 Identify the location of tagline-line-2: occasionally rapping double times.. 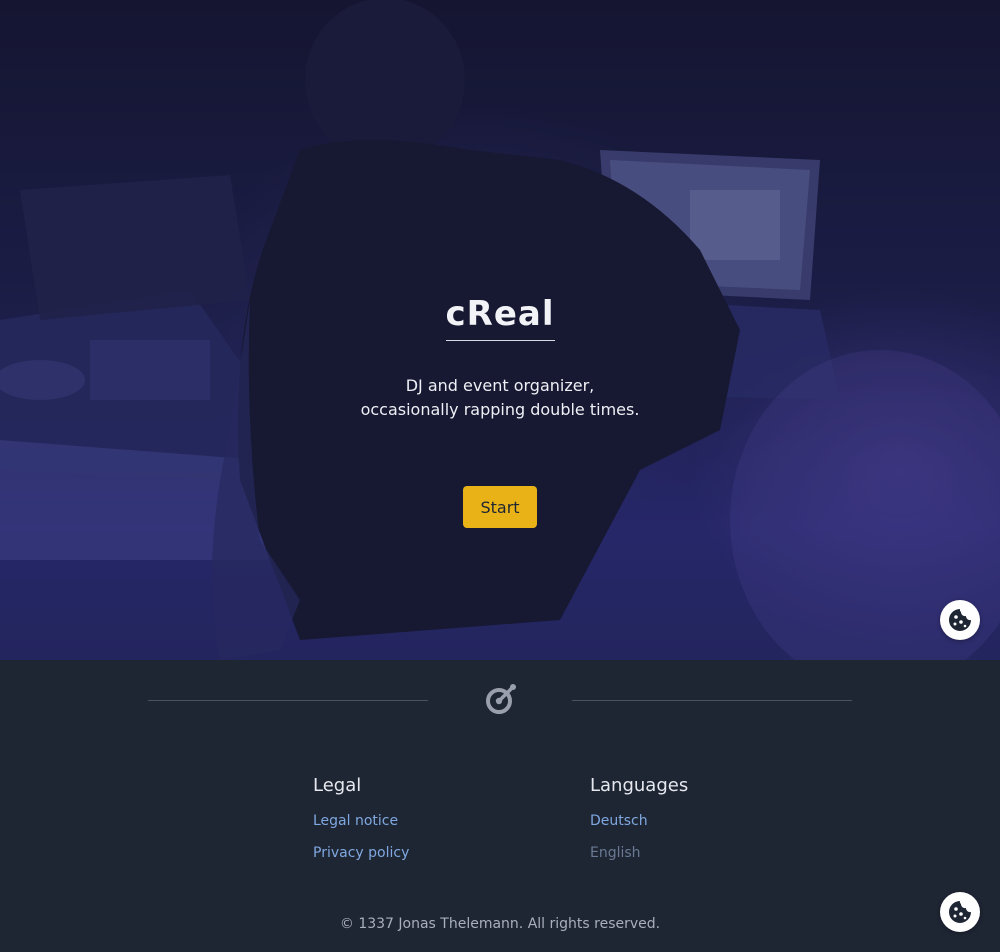
(500, 409).